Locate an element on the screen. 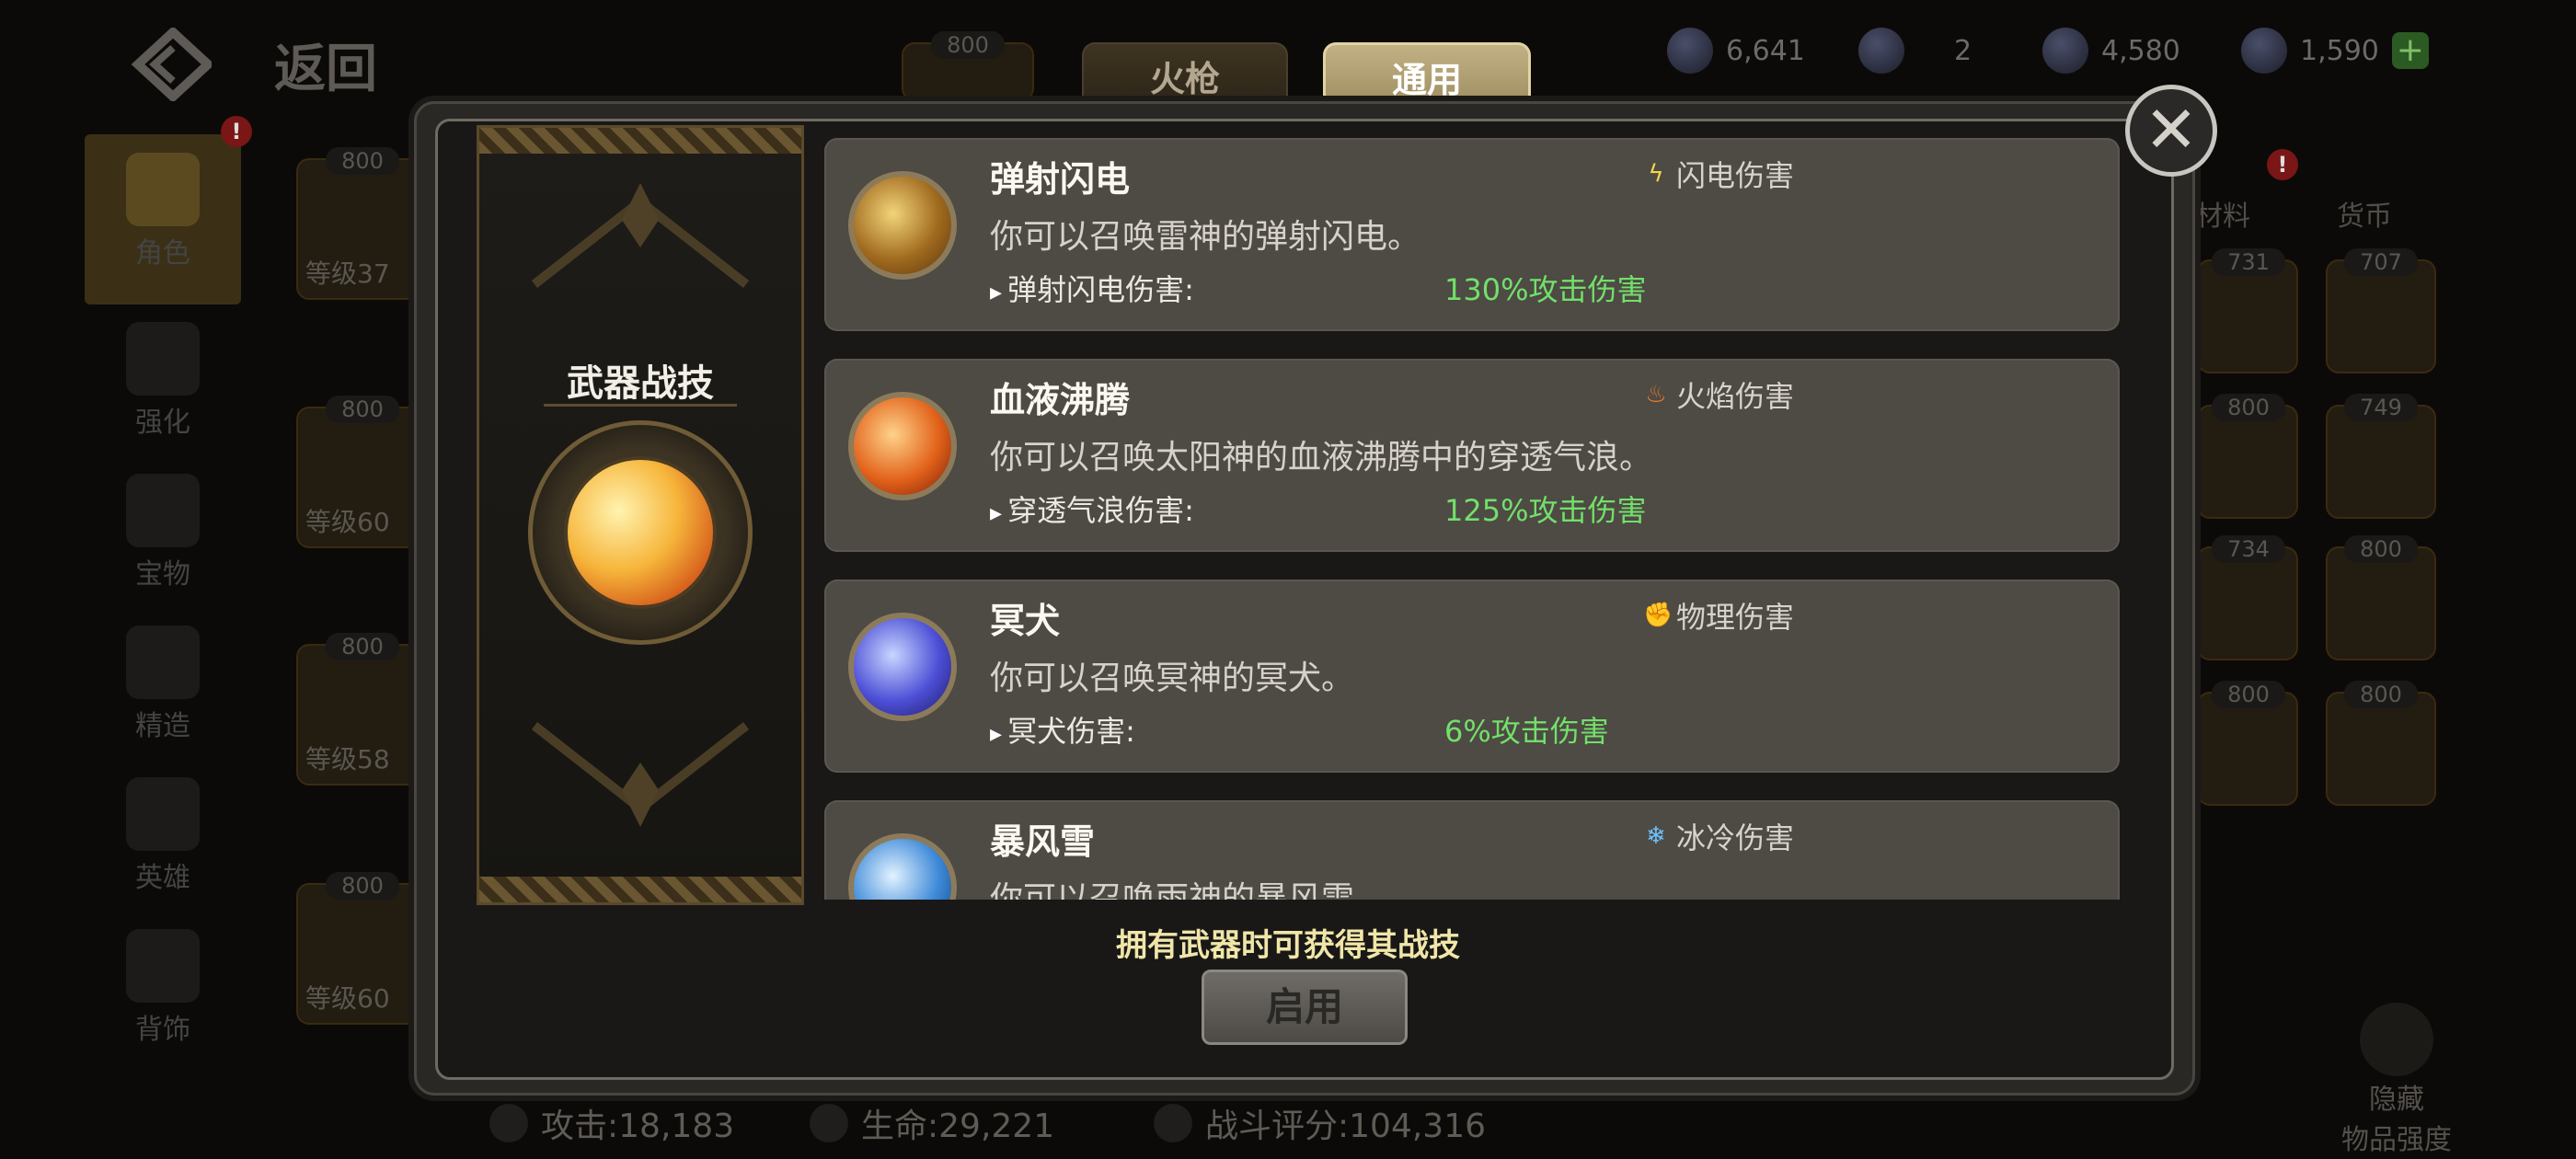 The width and height of the screenshot is (2576, 1159). eye-hide-icon is located at coordinates (2396, 1039).